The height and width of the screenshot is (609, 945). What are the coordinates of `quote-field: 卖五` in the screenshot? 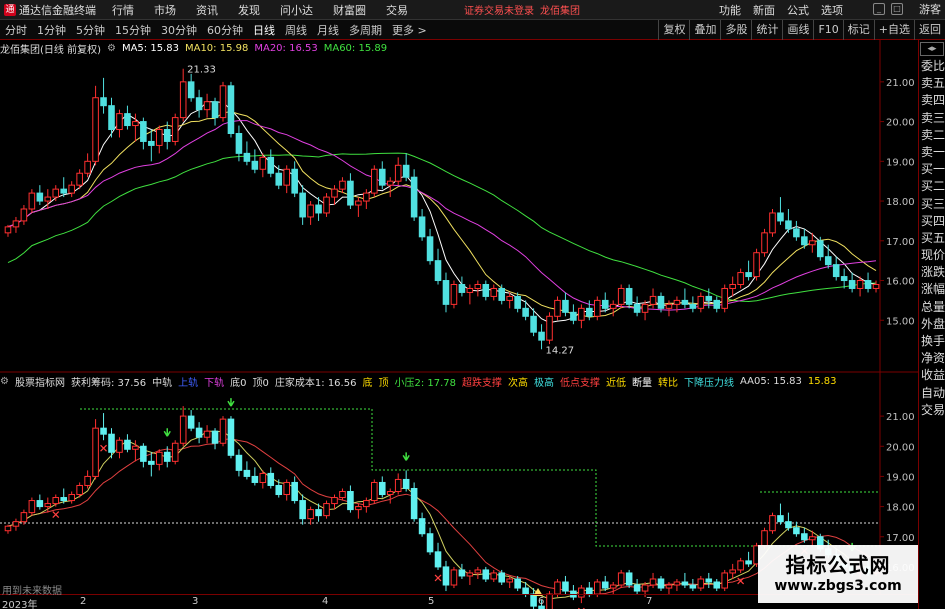 It's located at (932, 83).